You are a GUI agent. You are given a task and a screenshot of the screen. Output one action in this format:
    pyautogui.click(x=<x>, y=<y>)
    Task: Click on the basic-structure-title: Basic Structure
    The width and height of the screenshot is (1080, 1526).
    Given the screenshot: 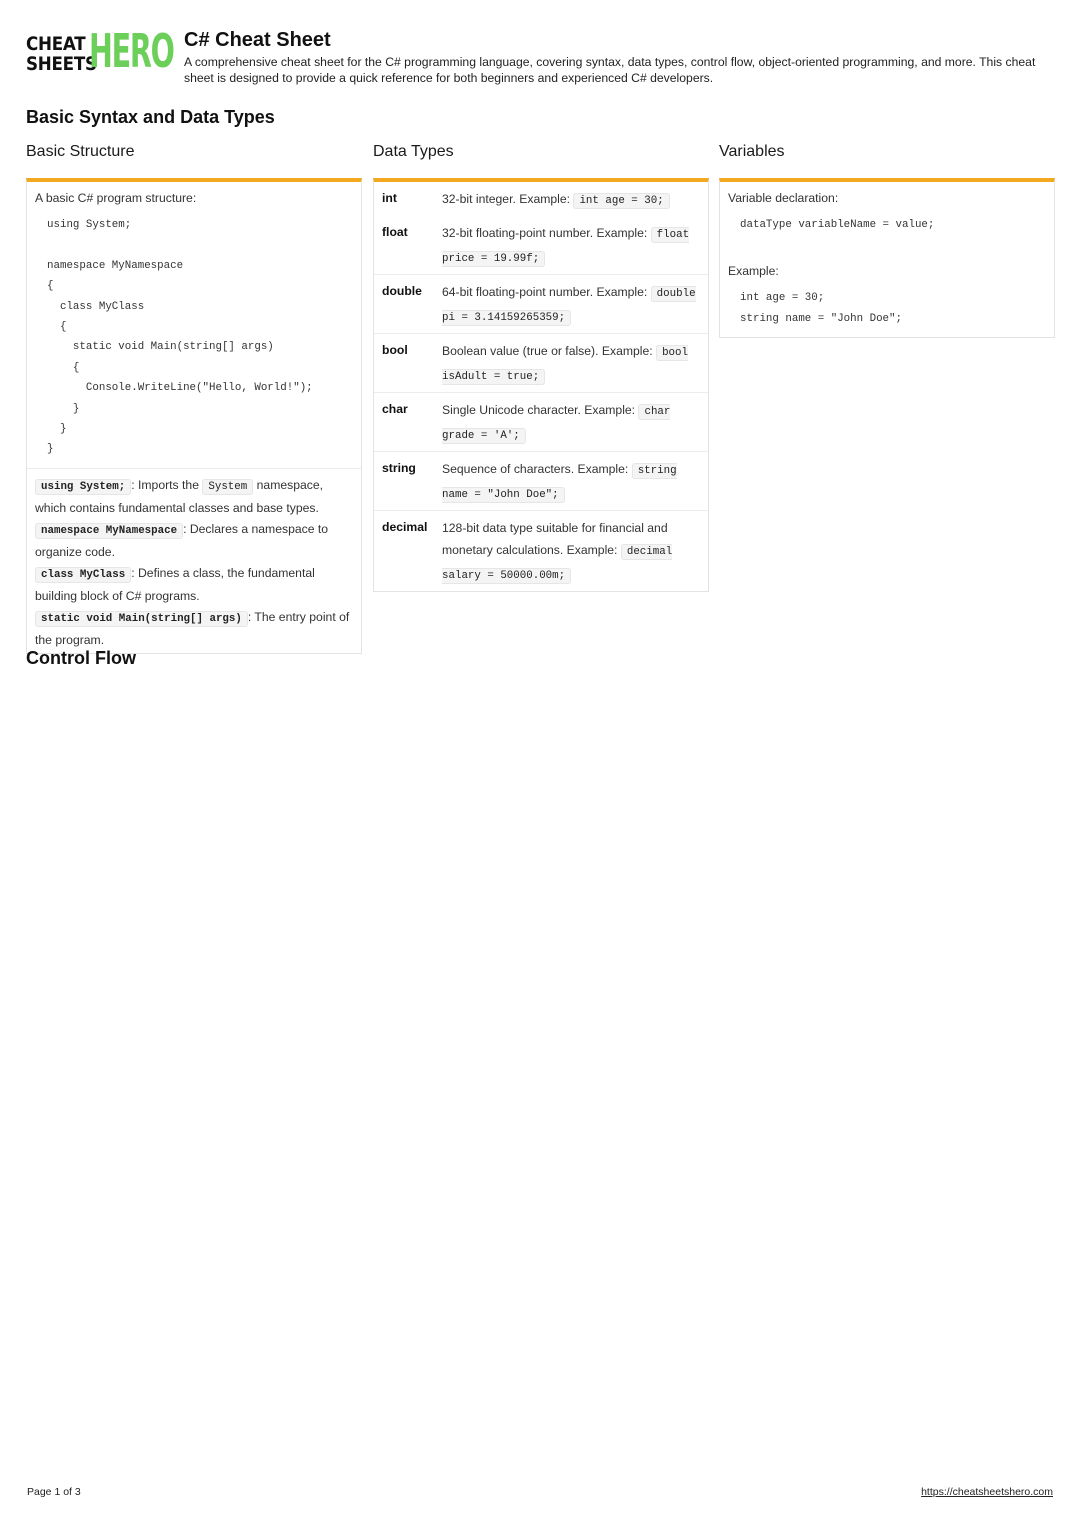 What is the action you would take?
    pyautogui.click(x=80, y=151)
    